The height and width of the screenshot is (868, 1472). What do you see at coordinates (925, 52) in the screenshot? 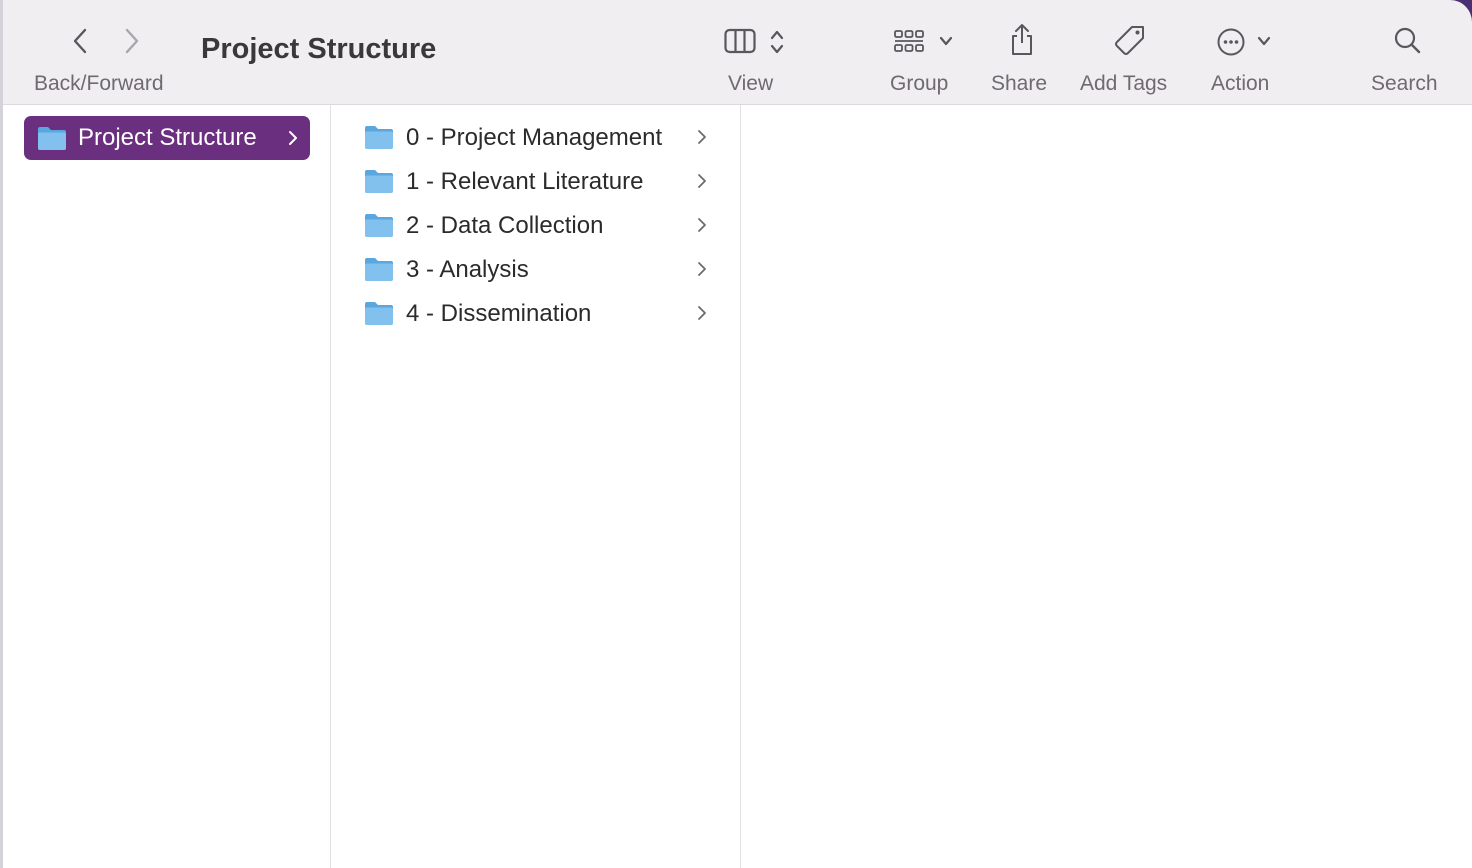
I see `group-button: Group` at bounding box center [925, 52].